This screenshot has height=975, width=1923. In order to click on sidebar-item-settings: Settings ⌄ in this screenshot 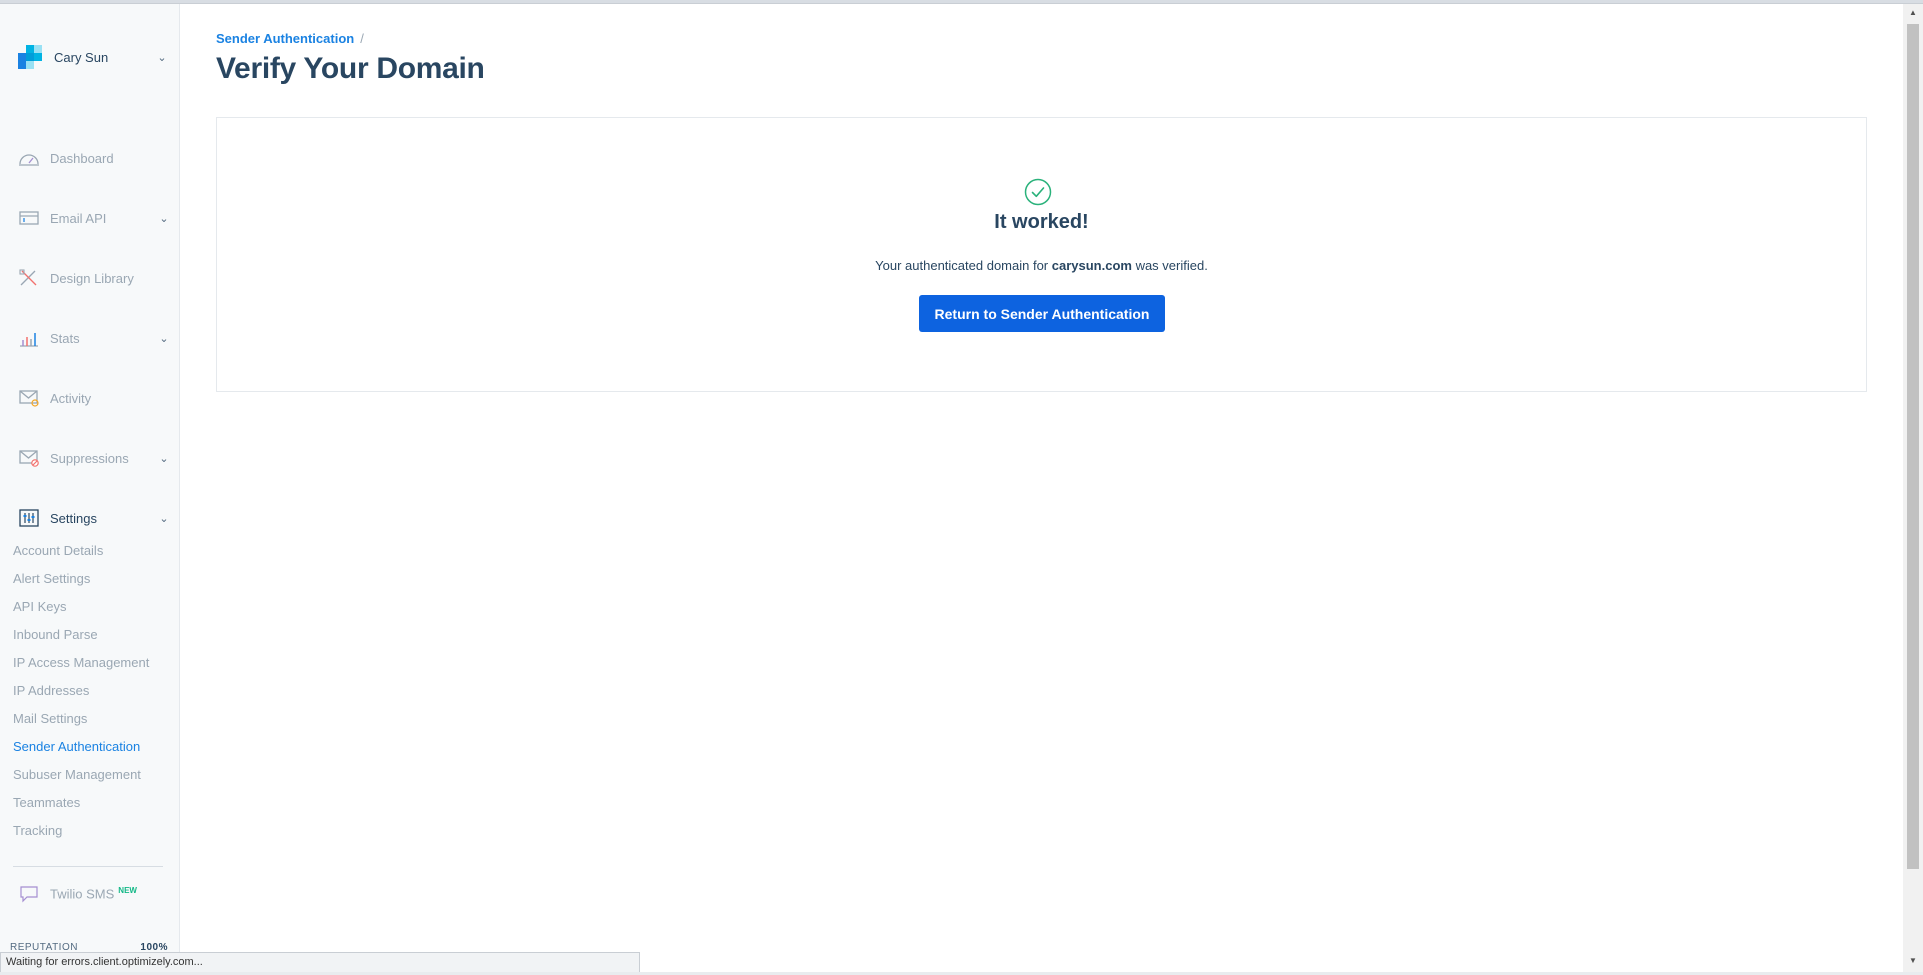, I will do `click(94, 518)`.